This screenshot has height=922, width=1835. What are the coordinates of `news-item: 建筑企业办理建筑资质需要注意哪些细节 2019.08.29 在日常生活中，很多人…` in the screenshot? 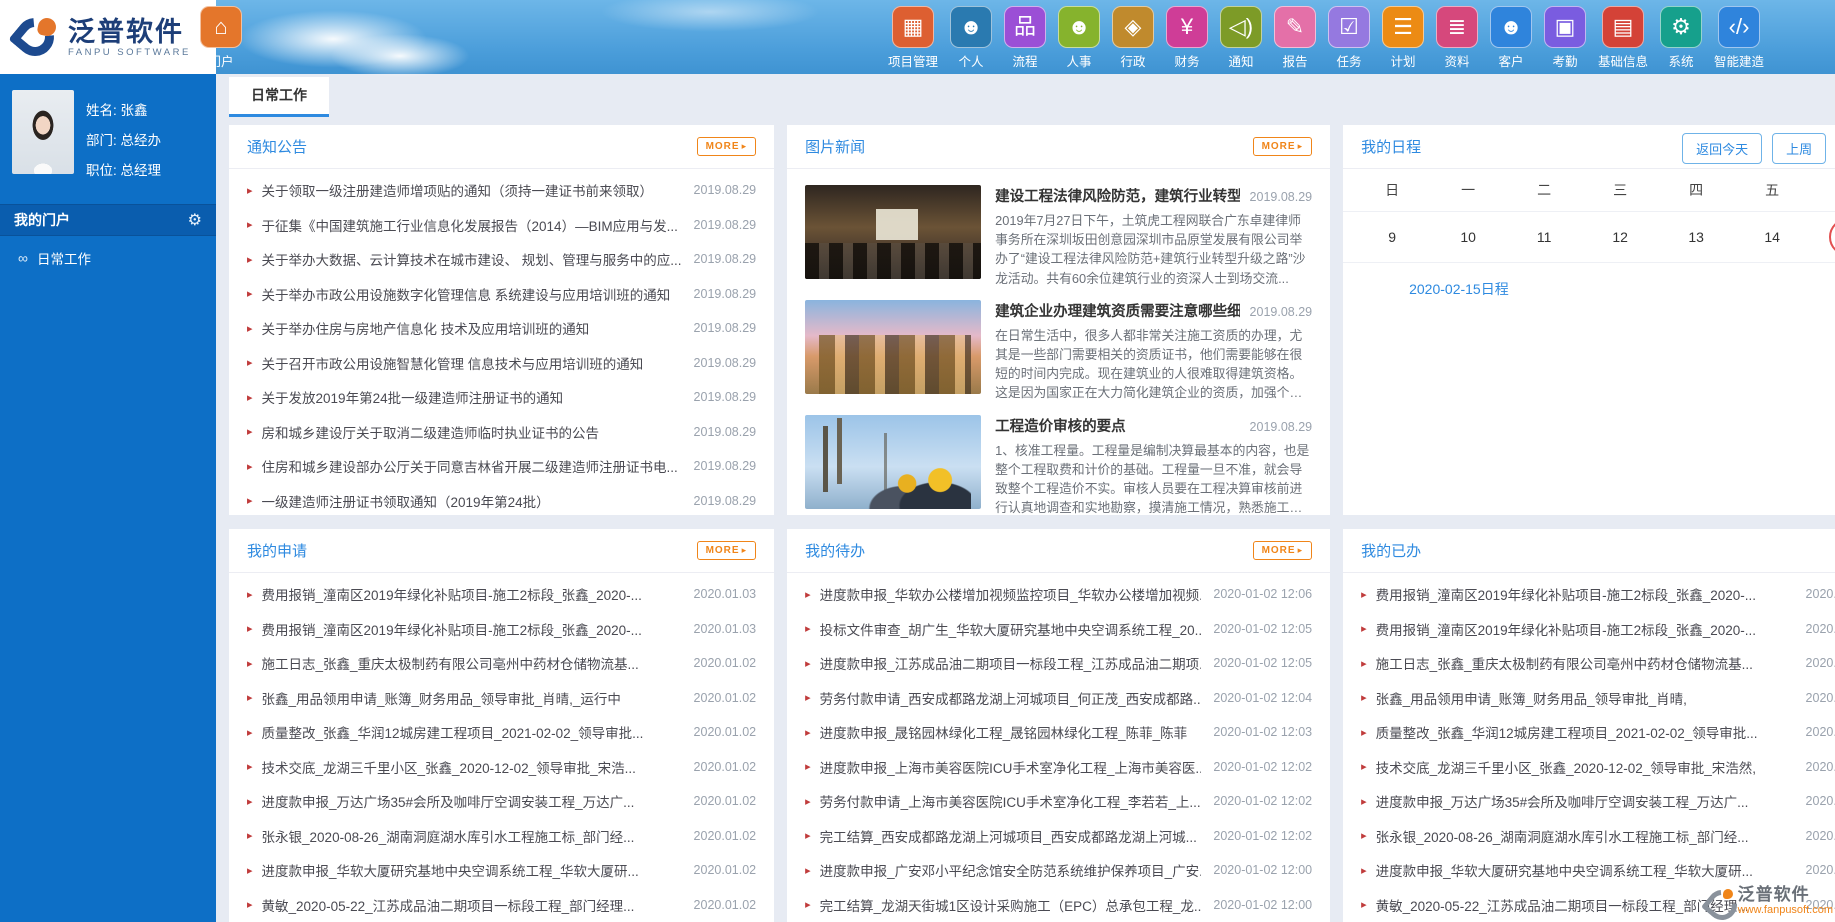 It's located at (1058, 351).